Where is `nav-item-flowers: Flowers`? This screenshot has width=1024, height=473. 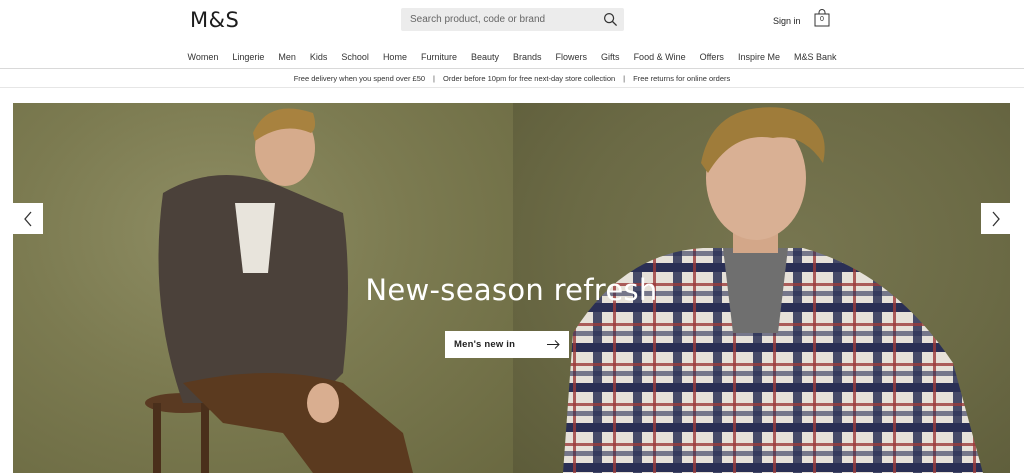 nav-item-flowers: Flowers is located at coordinates (572, 58).